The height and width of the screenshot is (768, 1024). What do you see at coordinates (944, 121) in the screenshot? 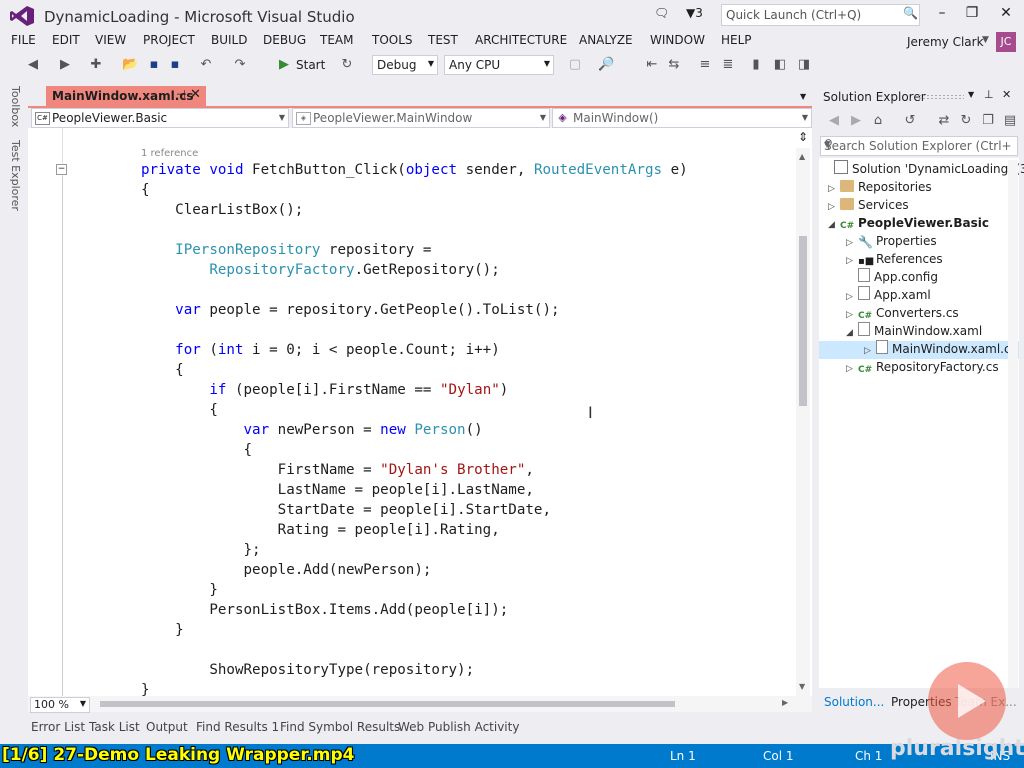
I see `pending-changes-icon: ⇄` at bounding box center [944, 121].